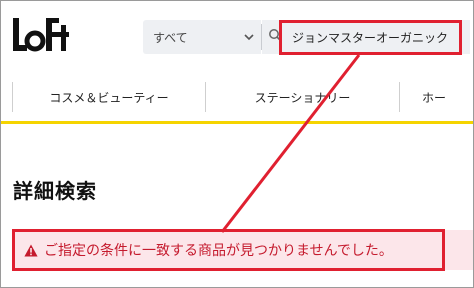 The height and width of the screenshot is (288, 474). I want to click on annotation-highlight-alert, so click(228, 250).